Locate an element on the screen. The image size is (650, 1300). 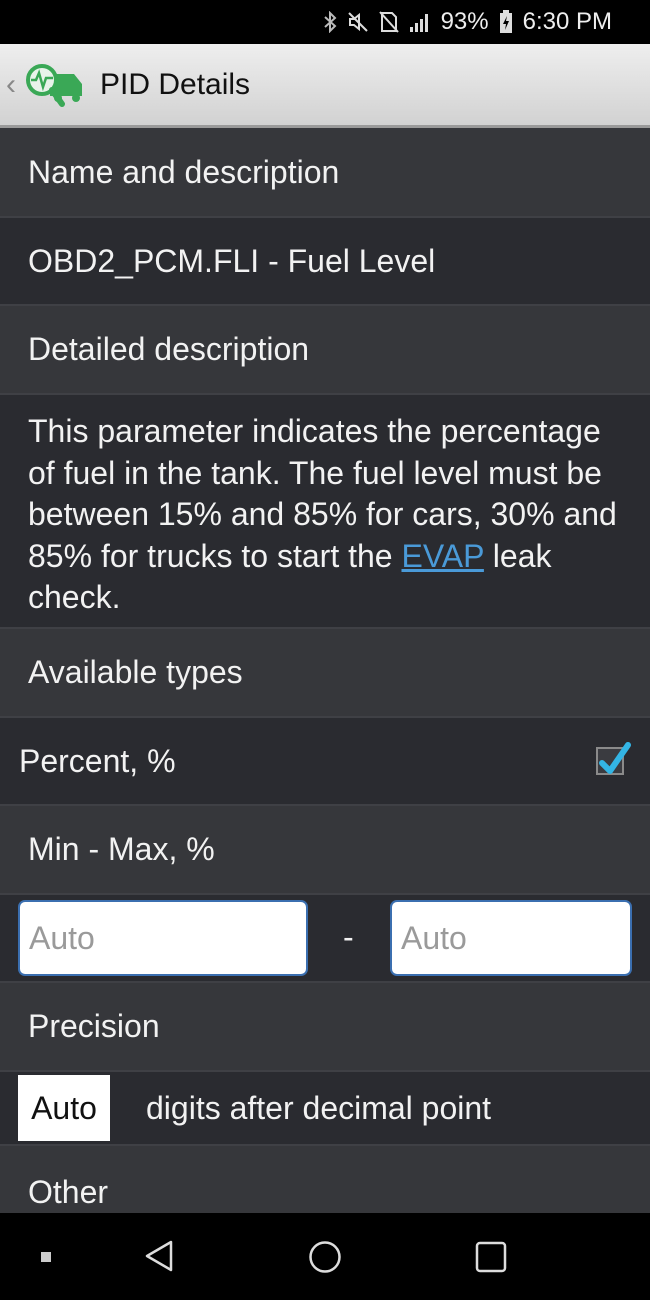
precision-value: Auto is located at coordinates (64, 1107).